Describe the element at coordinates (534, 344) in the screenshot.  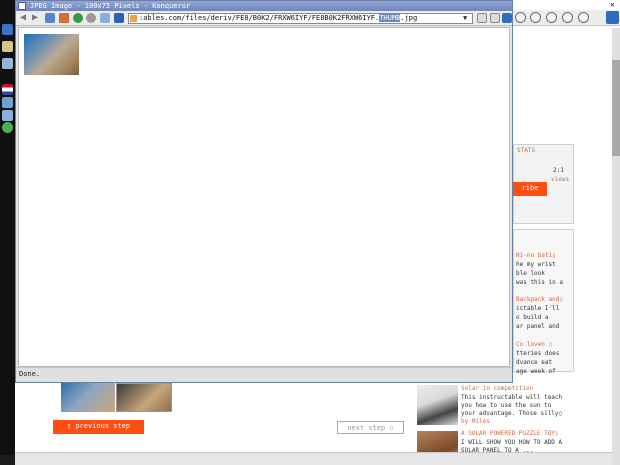
I see `related-line-9: Co loven ▯` at that location.